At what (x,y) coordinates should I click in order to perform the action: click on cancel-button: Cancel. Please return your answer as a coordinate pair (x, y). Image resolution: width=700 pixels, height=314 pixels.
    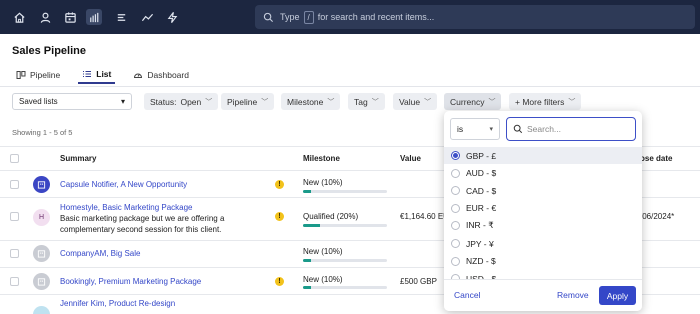
    Looking at the image, I should click on (467, 295).